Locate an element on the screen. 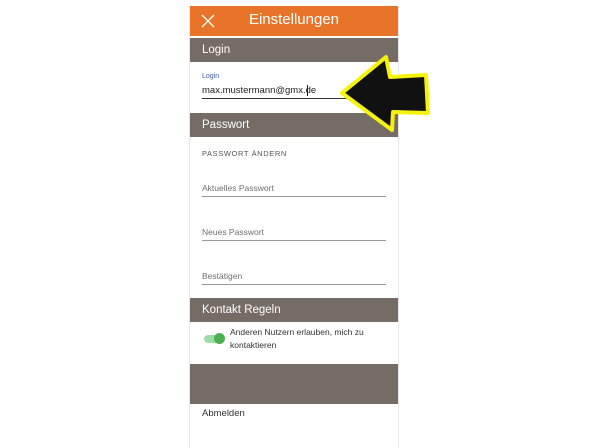  current-password-field: Aktuelles Passwort is located at coordinates (238, 188).